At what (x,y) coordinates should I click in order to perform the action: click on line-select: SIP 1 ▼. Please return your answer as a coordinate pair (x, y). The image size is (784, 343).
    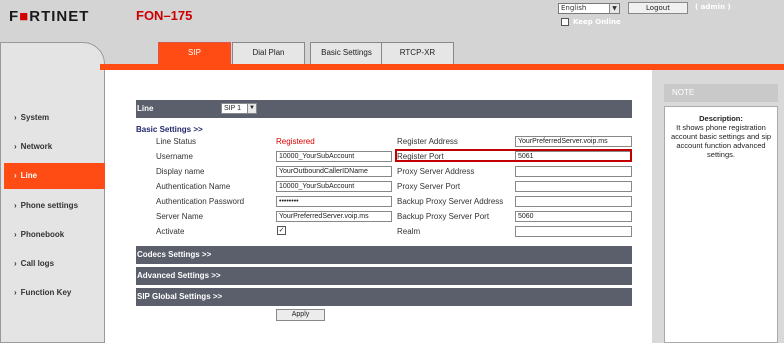
    Looking at the image, I should click on (239, 108).